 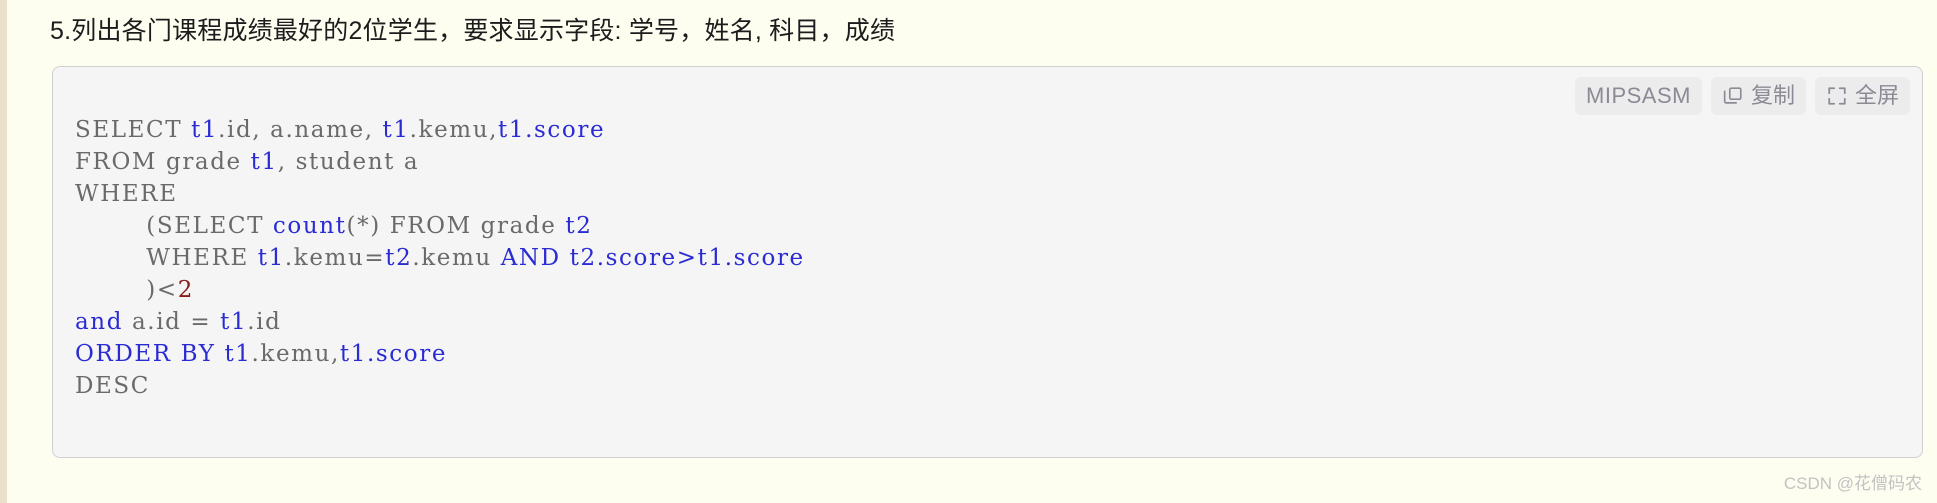 I want to click on copy-code-button: 复制, so click(x=1758, y=96).